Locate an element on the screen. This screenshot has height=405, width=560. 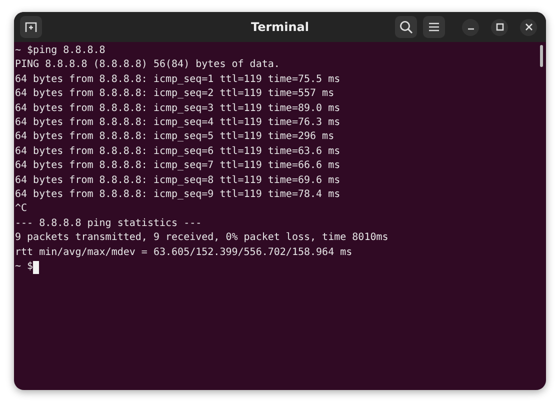
terminal-line: 64 bytes from 8.8.8.8: icmp_seq=5 ttl=119 time=296 ms is located at coordinates (174, 137).